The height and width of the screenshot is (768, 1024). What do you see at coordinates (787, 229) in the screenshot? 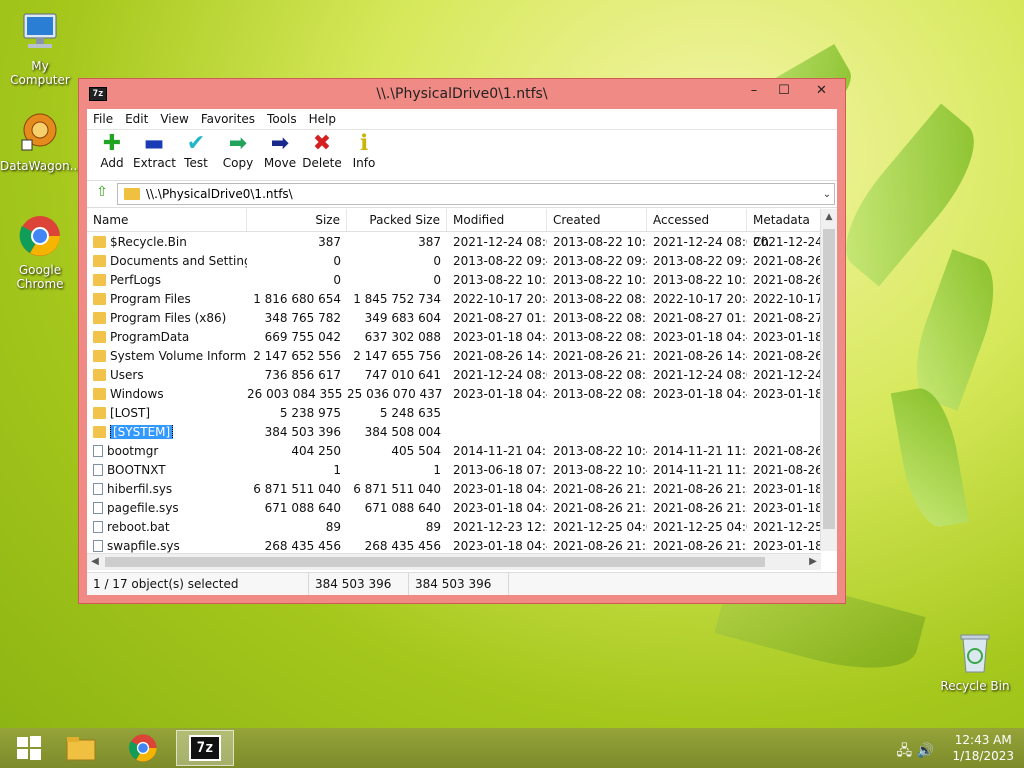
I see `column-metadata-changed: Metadata Ch` at bounding box center [787, 229].